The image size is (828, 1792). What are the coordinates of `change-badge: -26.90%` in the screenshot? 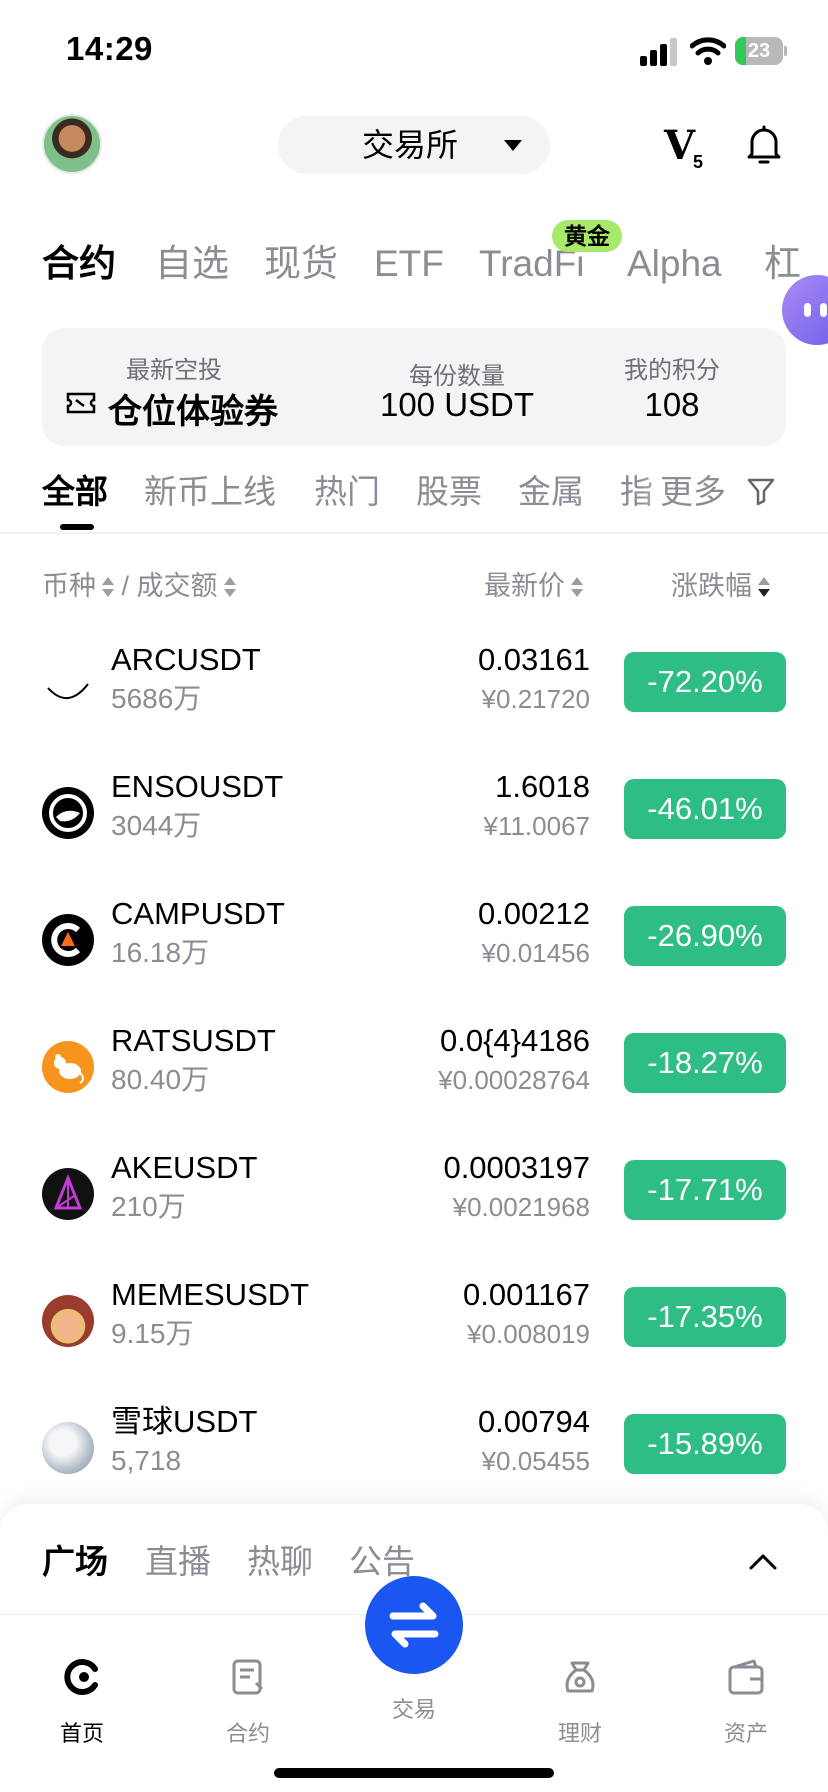 It's located at (705, 936).